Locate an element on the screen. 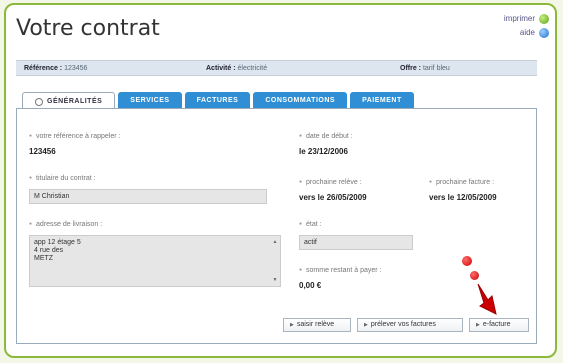 This screenshot has height=363, width=563. tab-paiement: PAIEMENT is located at coordinates (382, 100).